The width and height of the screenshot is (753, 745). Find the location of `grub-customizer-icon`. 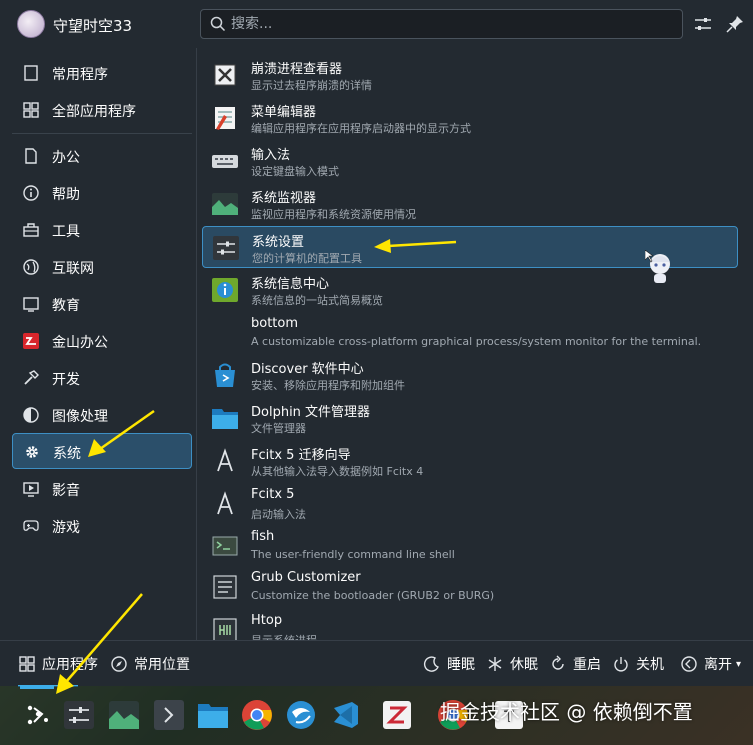

grub-customizer-icon is located at coordinates (225, 587).